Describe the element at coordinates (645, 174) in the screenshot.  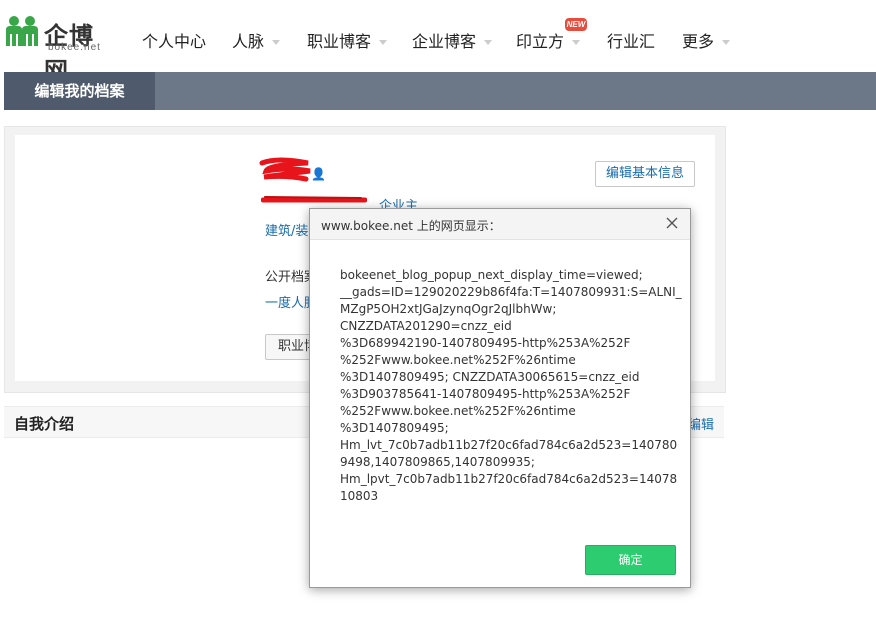
I see `edit-basic-info-button: 编辑基本信息` at that location.